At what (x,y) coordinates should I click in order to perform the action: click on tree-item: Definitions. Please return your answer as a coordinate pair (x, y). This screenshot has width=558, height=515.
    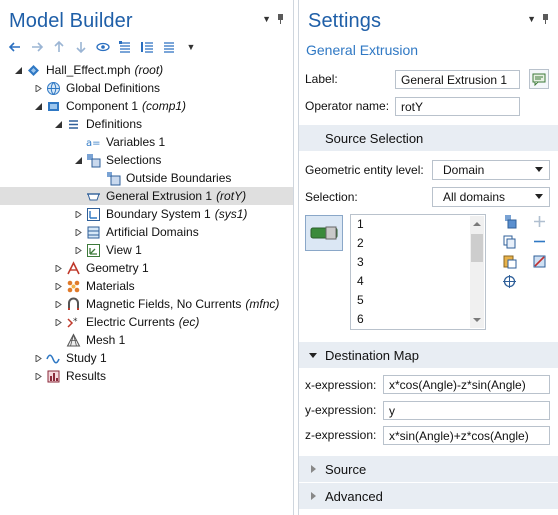
    Looking at the image, I should click on (146, 124).